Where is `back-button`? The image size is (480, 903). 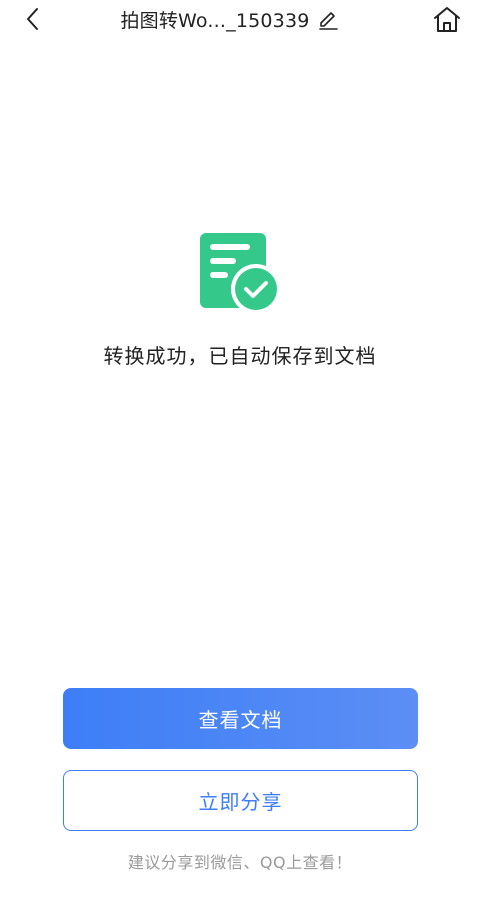
back-button is located at coordinates (33, 19).